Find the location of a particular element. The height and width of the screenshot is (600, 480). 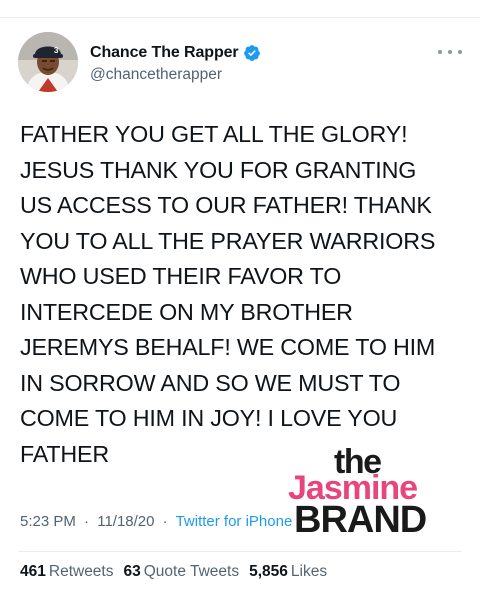

tweet-date: 11/18/20 is located at coordinates (125, 521).